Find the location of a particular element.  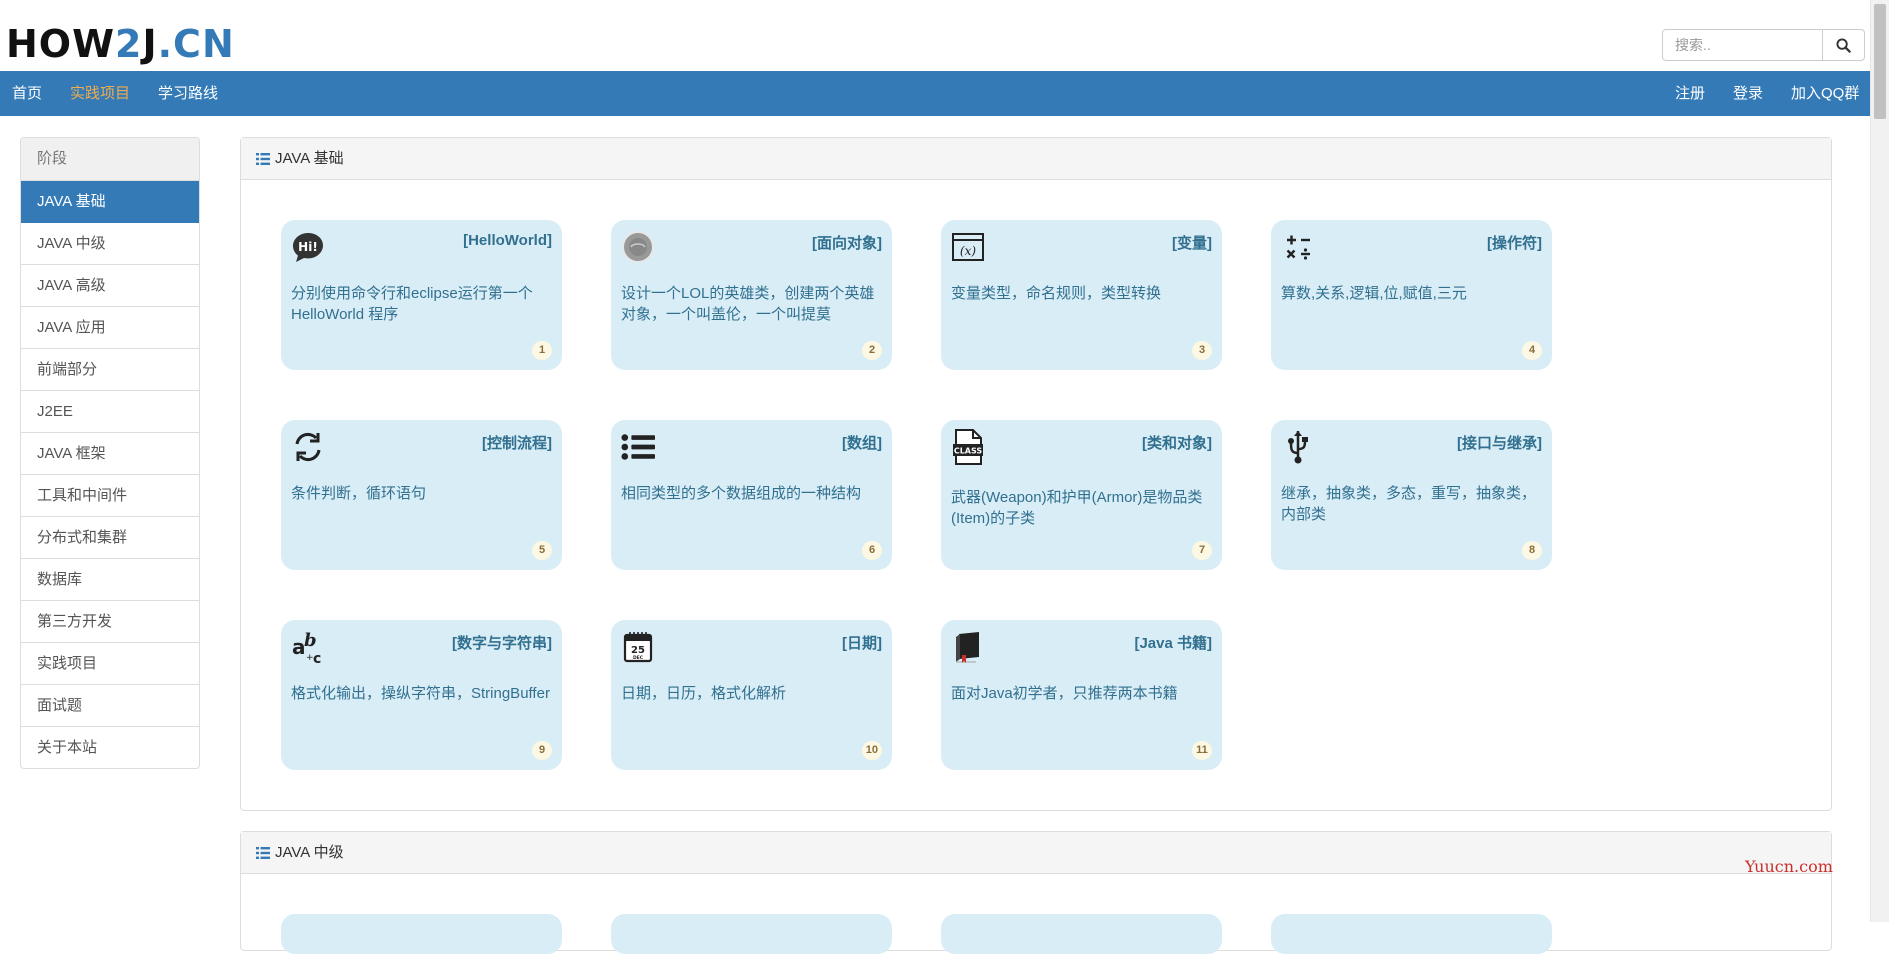

topic-card-numbers-strings: a b c + [数字与字符串] 格式化输出，操纵字符串，StringBuffer 9 is located at coordinates (421, 695).